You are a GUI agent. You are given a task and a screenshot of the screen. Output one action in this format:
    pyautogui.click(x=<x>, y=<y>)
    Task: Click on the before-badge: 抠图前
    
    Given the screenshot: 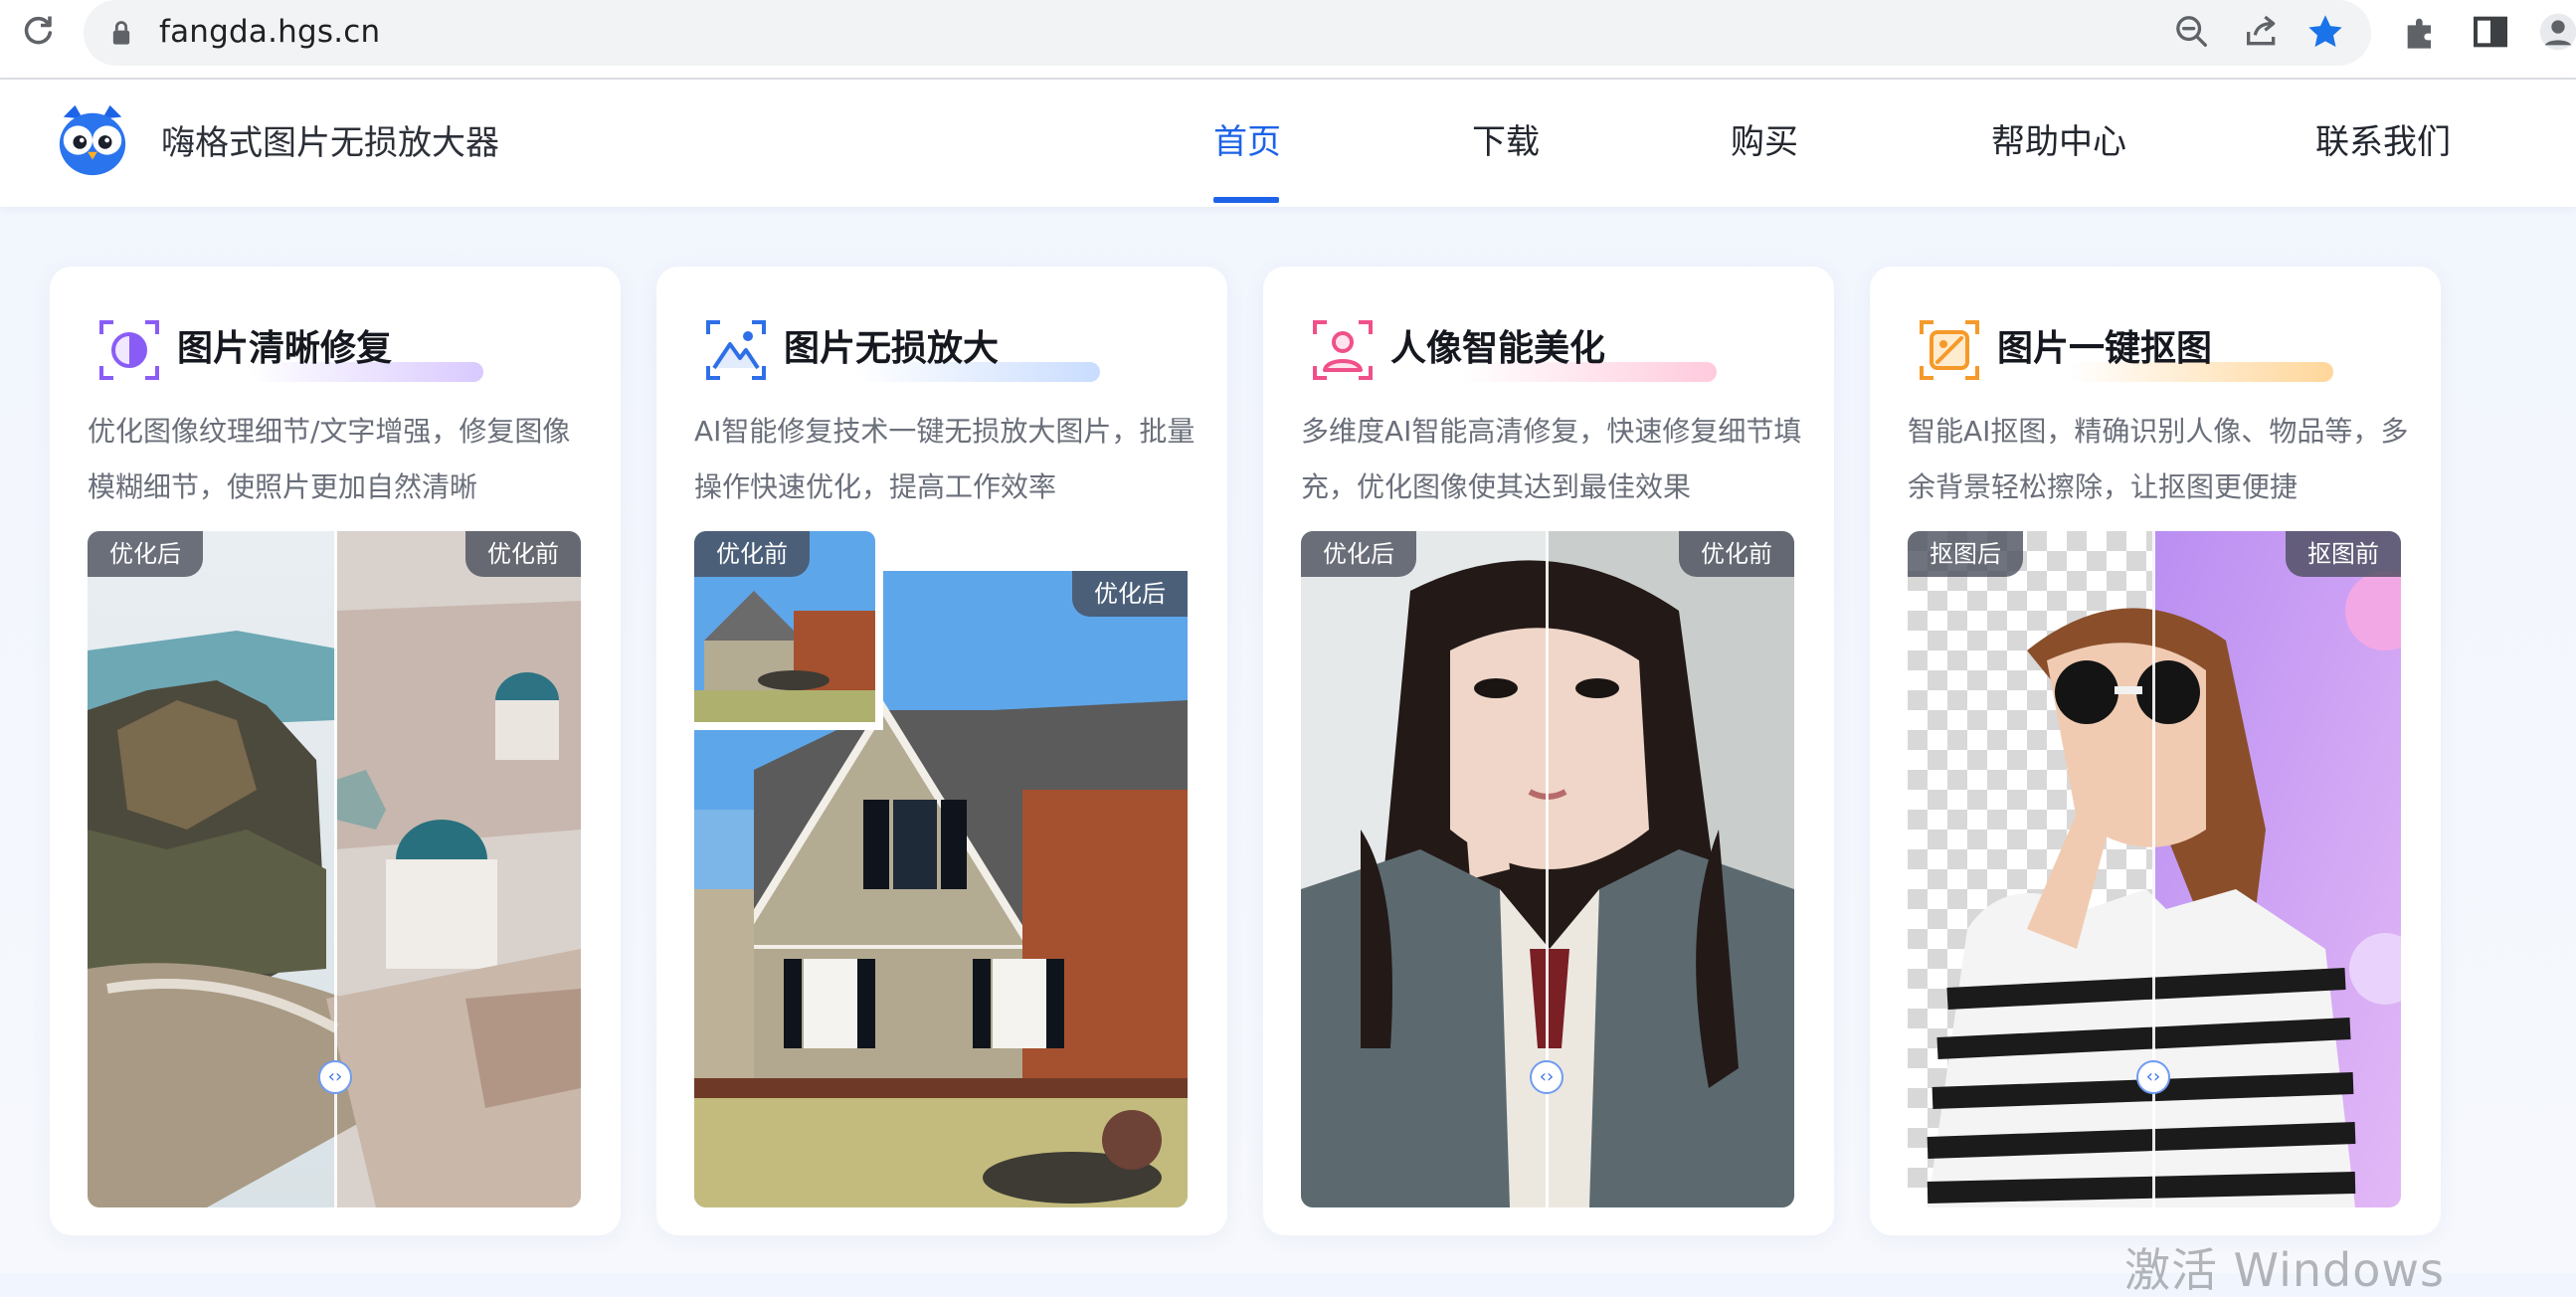 What is the action you would take?
    pyautogui.click(x=2343, y=554)
    